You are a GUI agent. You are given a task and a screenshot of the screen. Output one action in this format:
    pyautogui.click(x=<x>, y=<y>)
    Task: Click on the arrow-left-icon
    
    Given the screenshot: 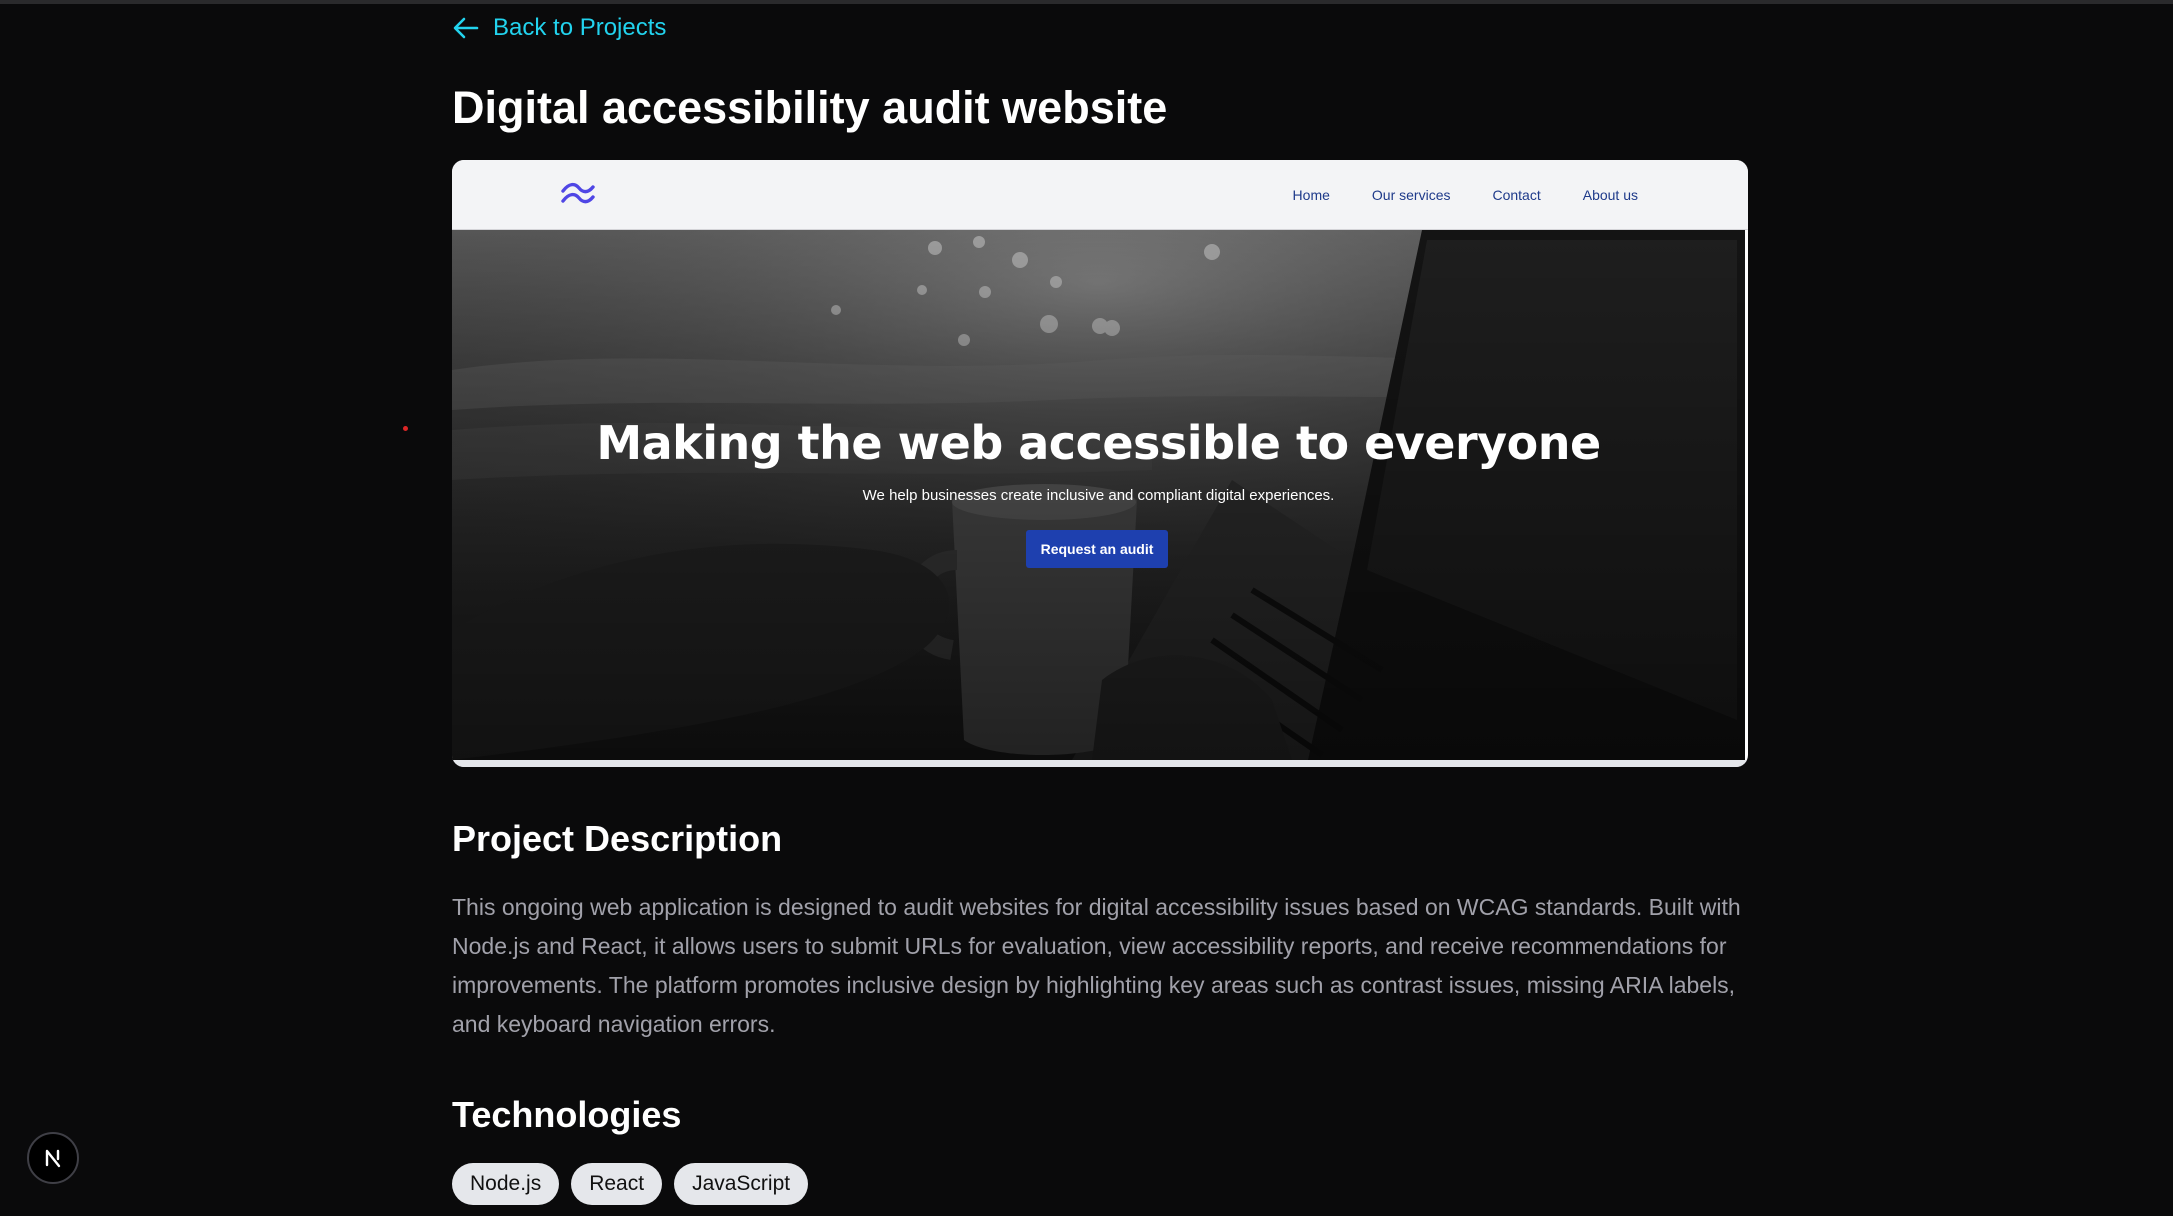 What is the action you would take?
    pyautogui.click(x=466, y=28)
    